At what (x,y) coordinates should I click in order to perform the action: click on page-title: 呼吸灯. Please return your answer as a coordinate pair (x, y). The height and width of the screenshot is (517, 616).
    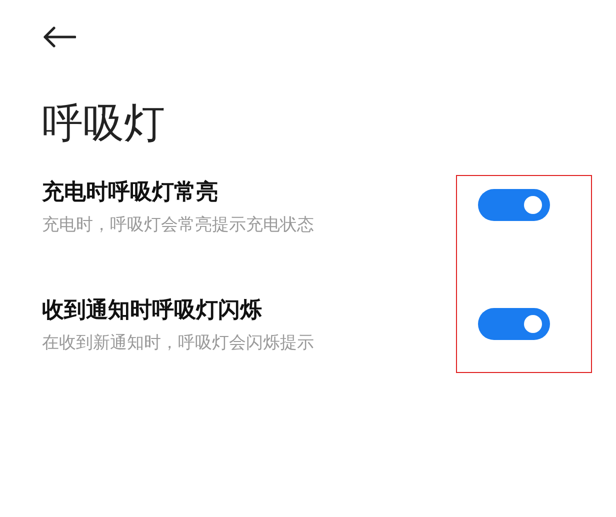
    Looking at the image, I should click on (104, 123).